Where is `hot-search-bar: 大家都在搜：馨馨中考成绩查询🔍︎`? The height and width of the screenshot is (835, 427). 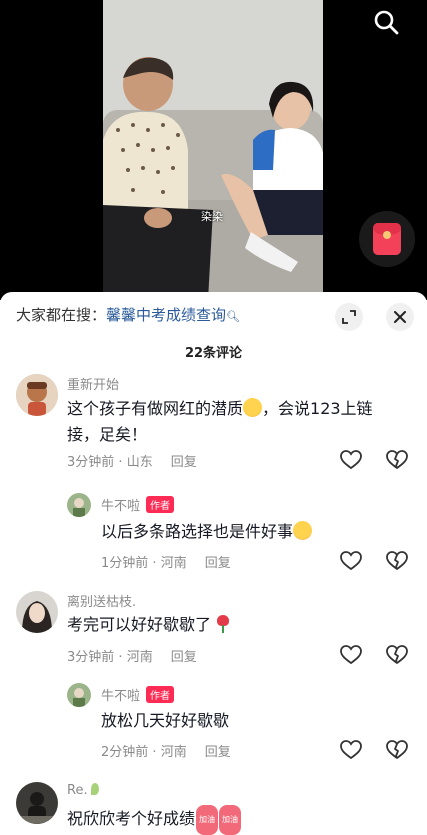 hot-search-bar: 大家都在搜：馨馨中考成绩查询🔍︎ is located at coordinates (128, 314).